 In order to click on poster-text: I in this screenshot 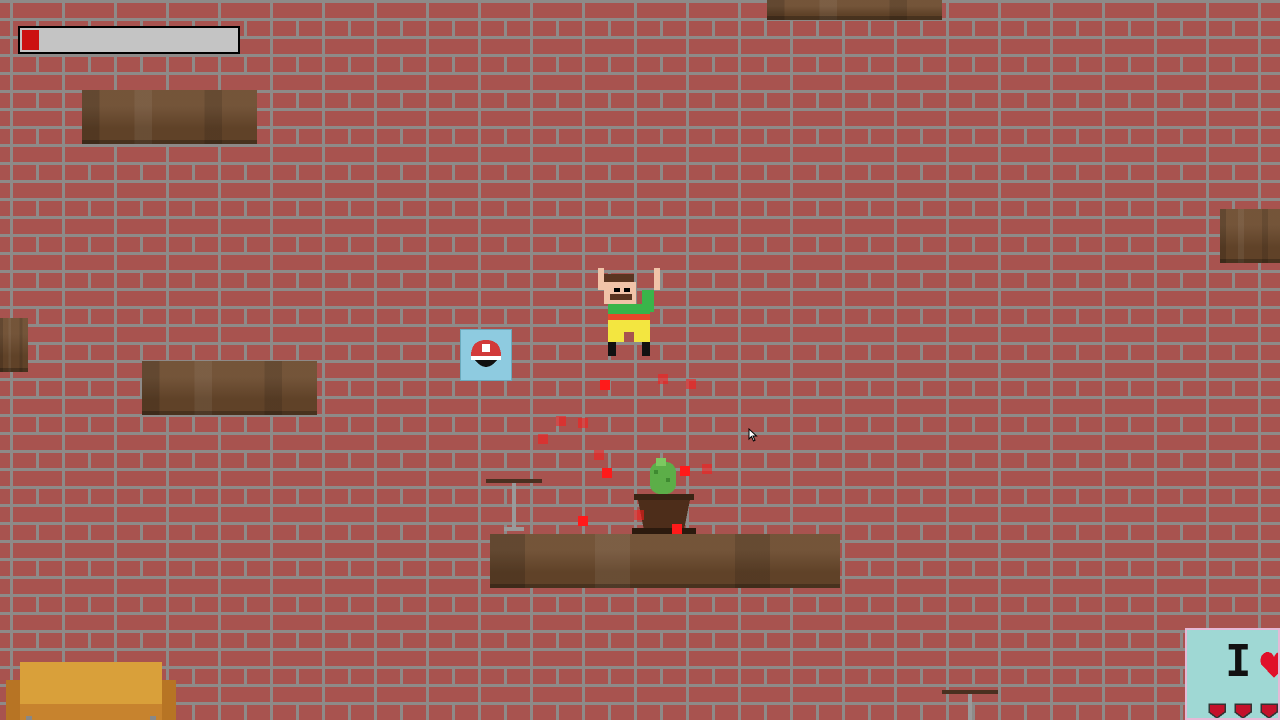, I will do `click(1238, 661)`.